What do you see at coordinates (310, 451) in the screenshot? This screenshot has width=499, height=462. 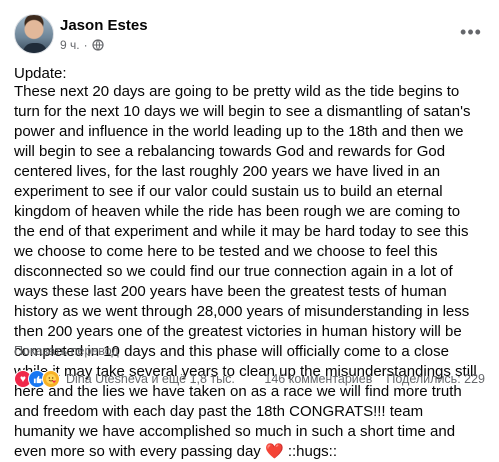 I see `post-body-suffix: ::hugs::` at bounding box center [310, 451].